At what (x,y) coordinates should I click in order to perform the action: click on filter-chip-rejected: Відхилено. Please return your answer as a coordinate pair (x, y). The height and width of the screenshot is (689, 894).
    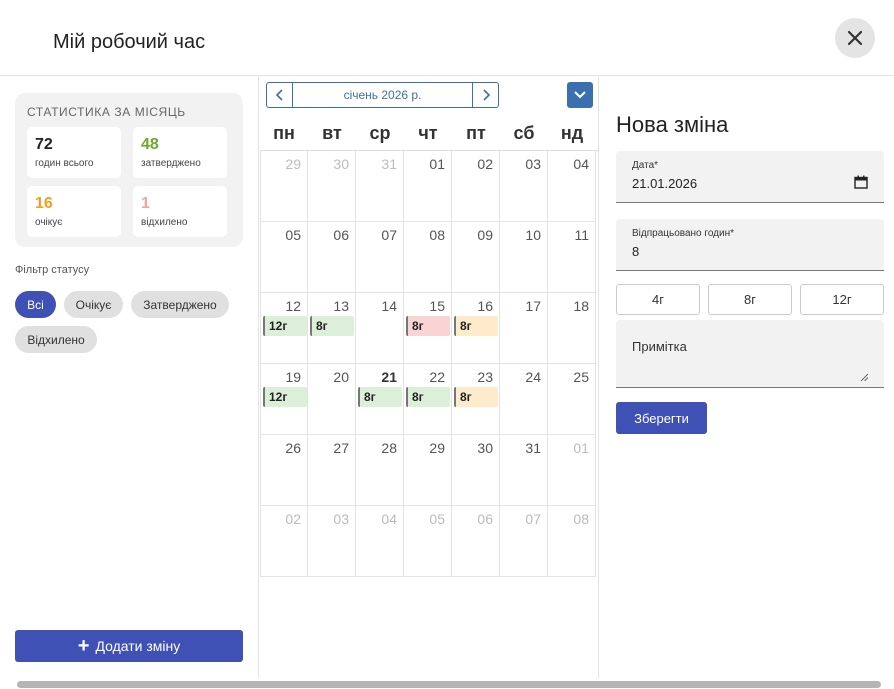
    Looking at the image, I should click on (56, 339).